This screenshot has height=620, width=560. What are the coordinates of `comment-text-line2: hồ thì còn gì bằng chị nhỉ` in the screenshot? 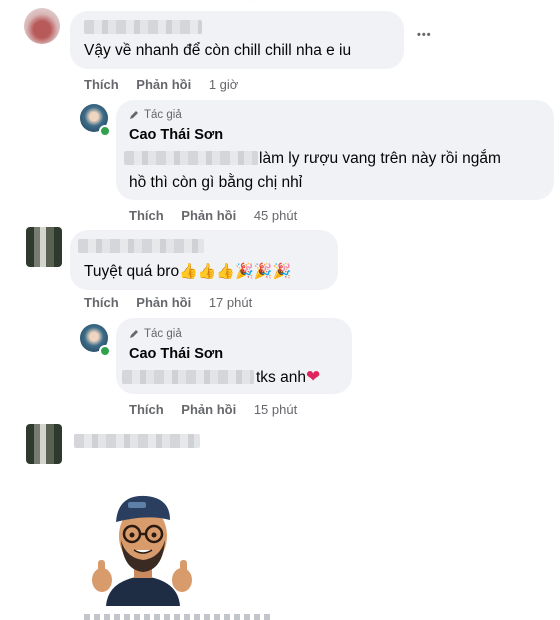 It's located at (216, 182).